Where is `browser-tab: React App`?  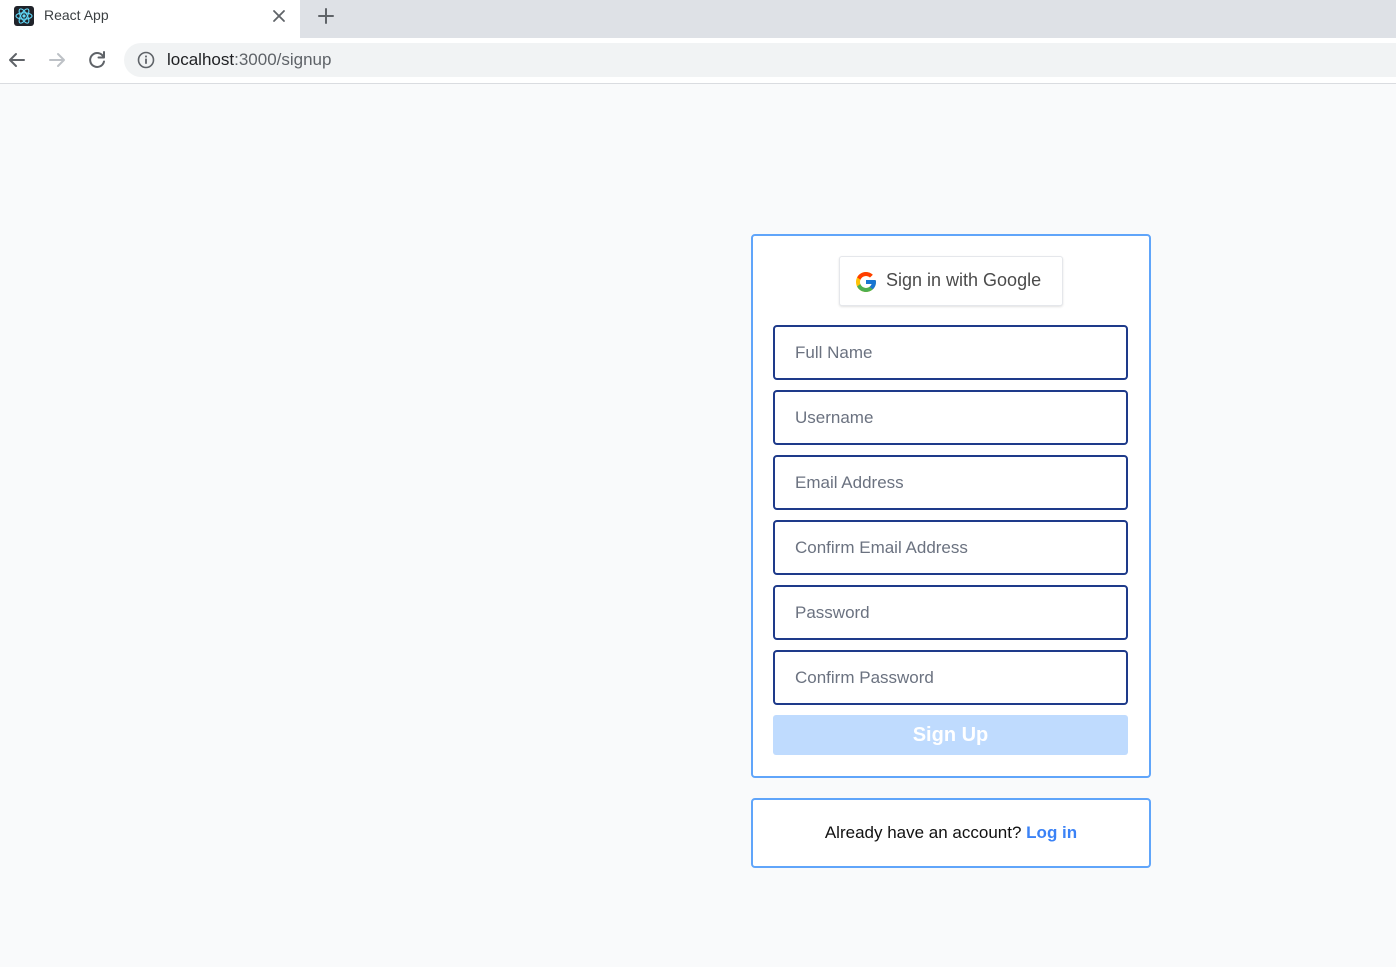
browser-tab: React App is located at coordinates (150, 19).